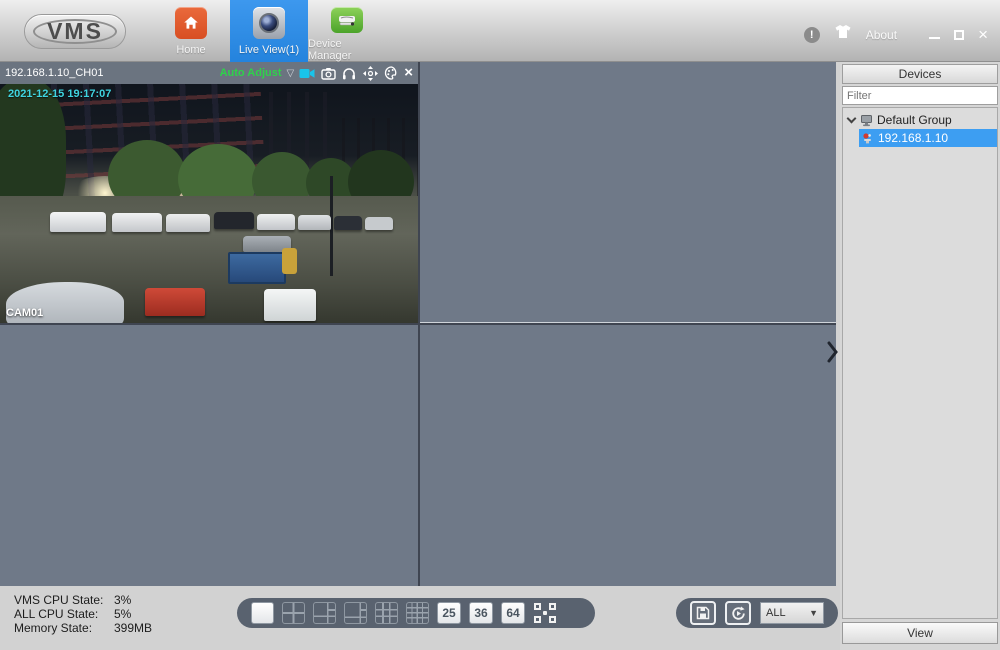  What do you see at coordinates (391, 73) in the screenshot?
I see `color-palette-icon` at bounding box center [391, 73].